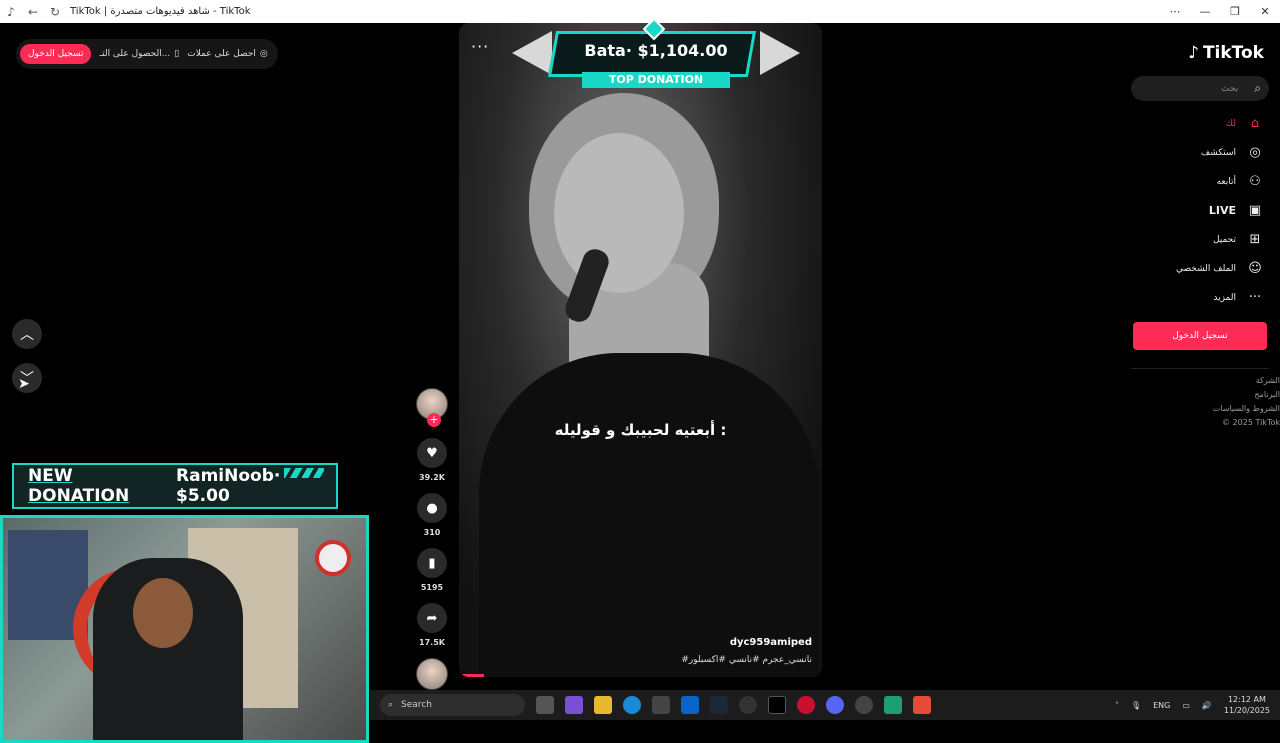 Image resolution: width=1280 pixels, height=743 pixels. What do you see at coordinates (1257, 88) in the screenshot?
I see `search-icon: ⌕` at bounding box center [1257, 88].